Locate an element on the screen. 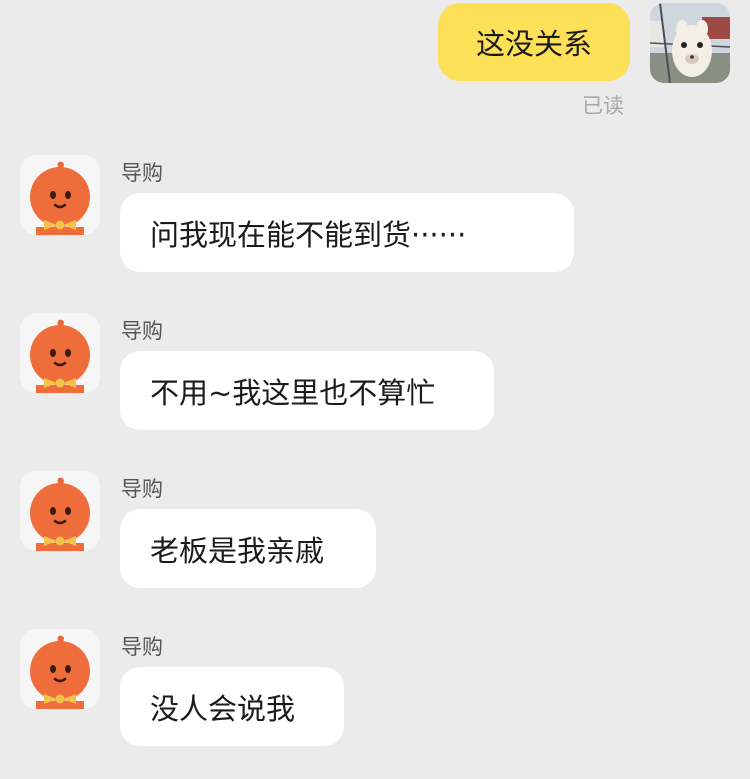  read-status: 已读 is located at coordinates (603, 106).